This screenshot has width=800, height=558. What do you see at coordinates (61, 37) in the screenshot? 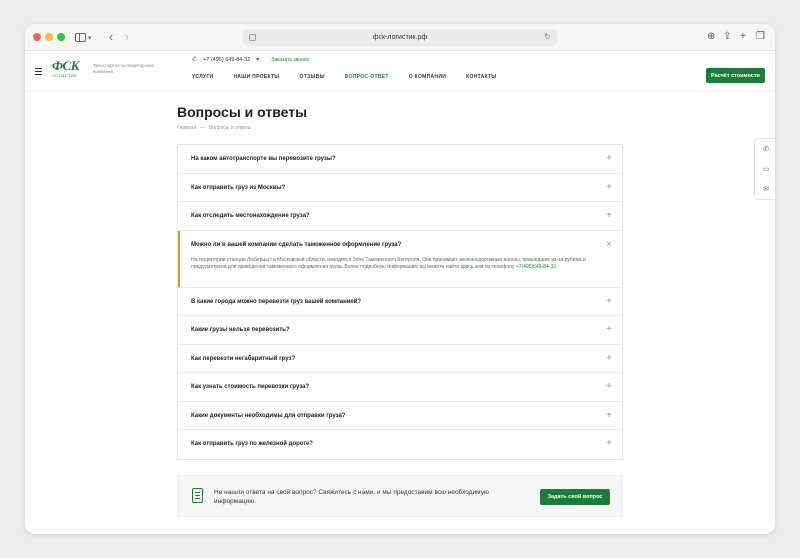
I see `zoom-window-button` at bounding box center [61, 37].